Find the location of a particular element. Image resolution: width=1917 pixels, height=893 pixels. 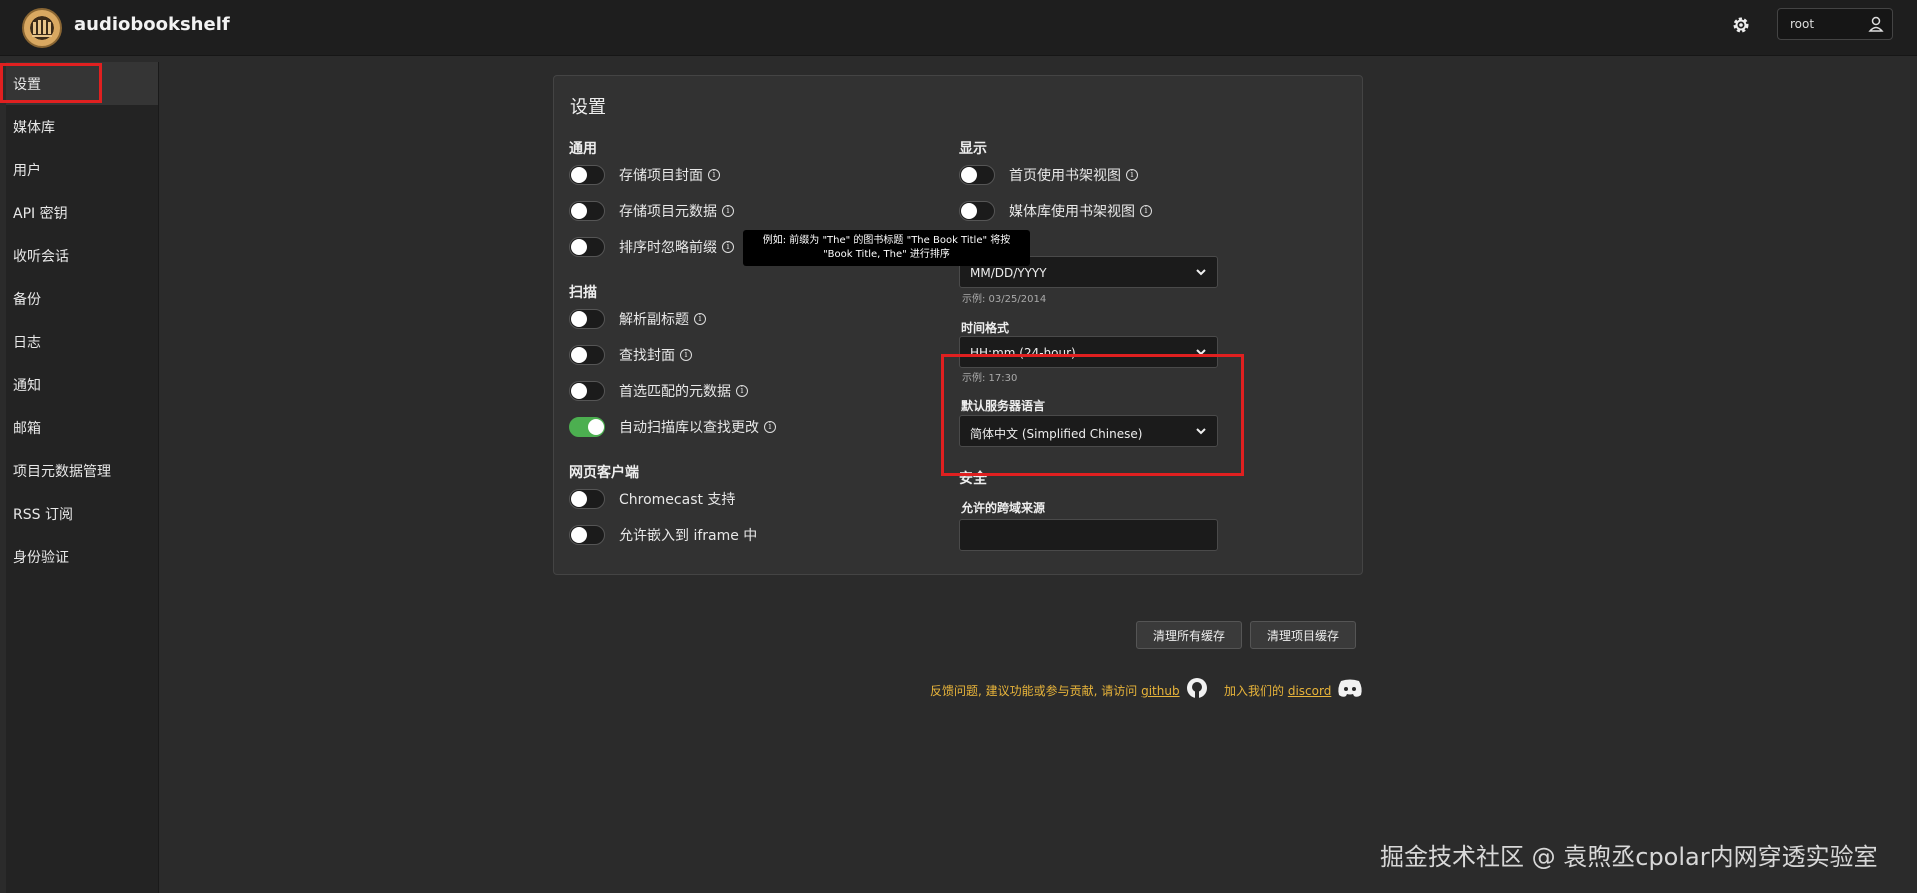

sidebar-item-users: 用户 is located at coordinates (82, 169).